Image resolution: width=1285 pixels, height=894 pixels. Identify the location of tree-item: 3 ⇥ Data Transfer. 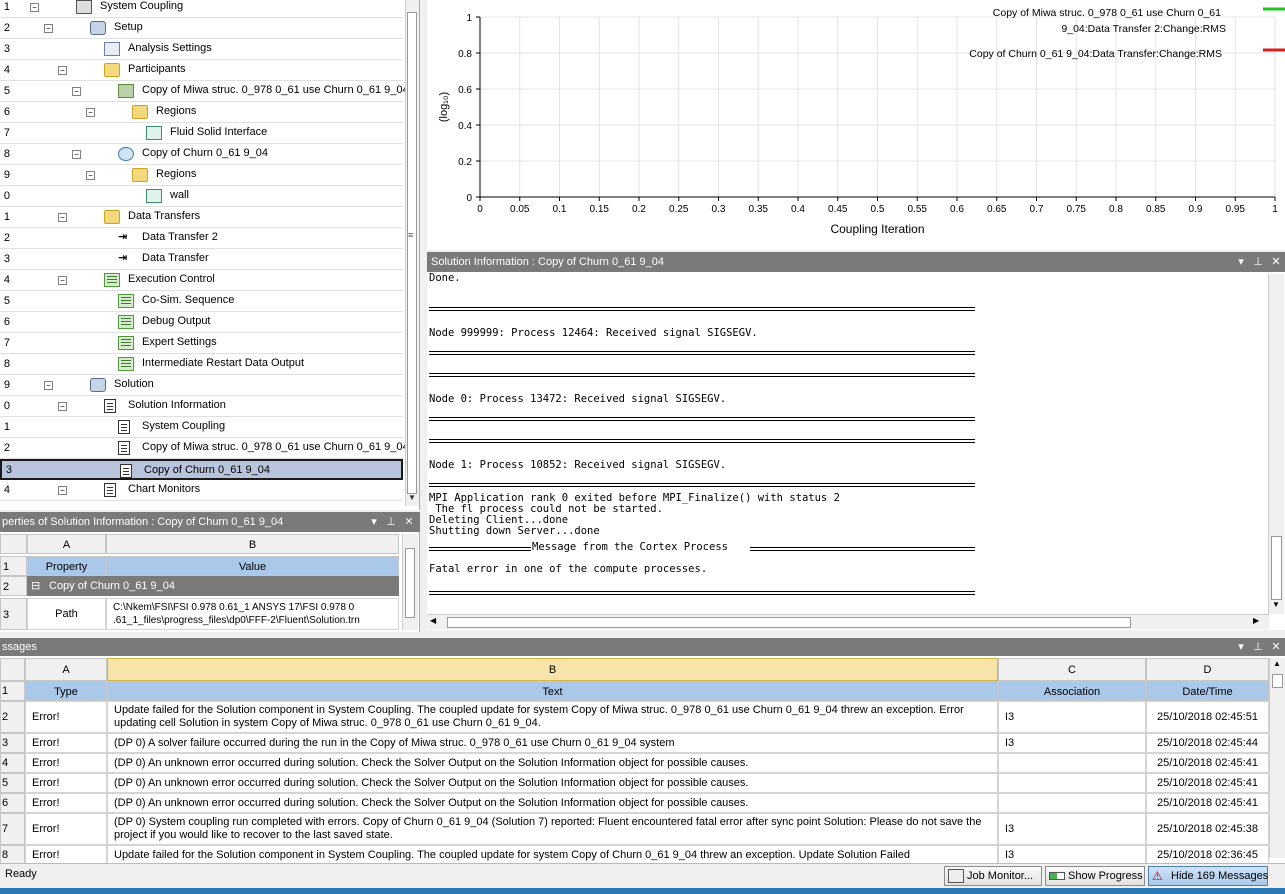
(201, 259).